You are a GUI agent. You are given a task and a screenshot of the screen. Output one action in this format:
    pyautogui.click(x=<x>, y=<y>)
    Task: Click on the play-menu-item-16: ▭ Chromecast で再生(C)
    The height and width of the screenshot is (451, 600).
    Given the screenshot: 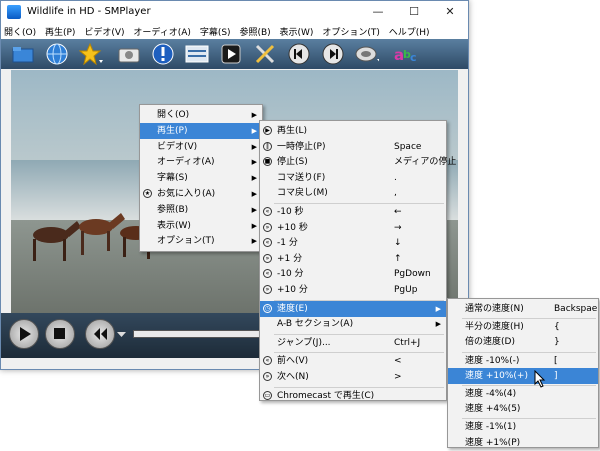 What is the action you would take?
    pyautogui.click(x=353, y=396)
    